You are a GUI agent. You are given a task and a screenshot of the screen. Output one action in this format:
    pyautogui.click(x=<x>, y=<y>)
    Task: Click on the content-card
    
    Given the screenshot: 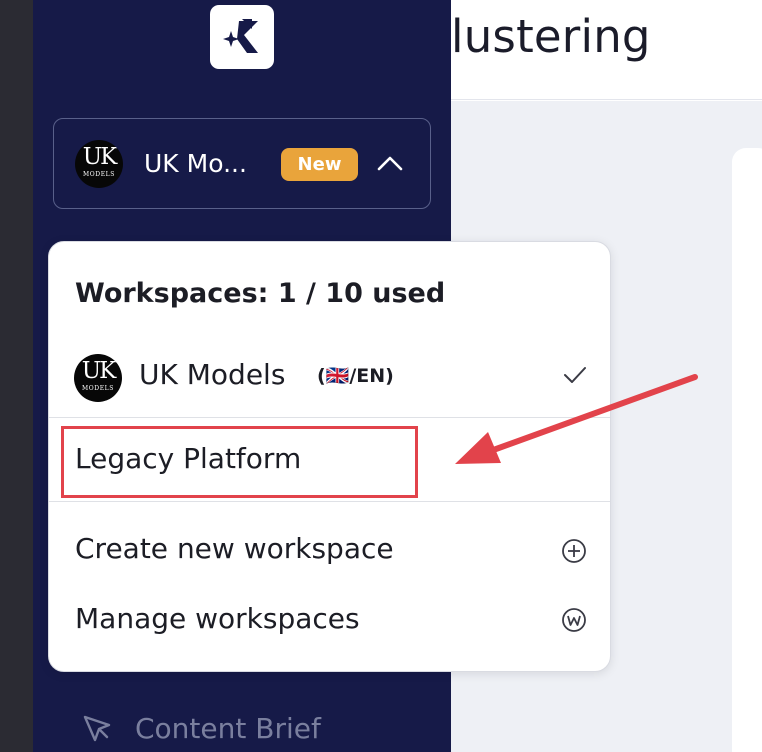 What is the action you would take?
    pyautogui.click(x=747, y=450)
    